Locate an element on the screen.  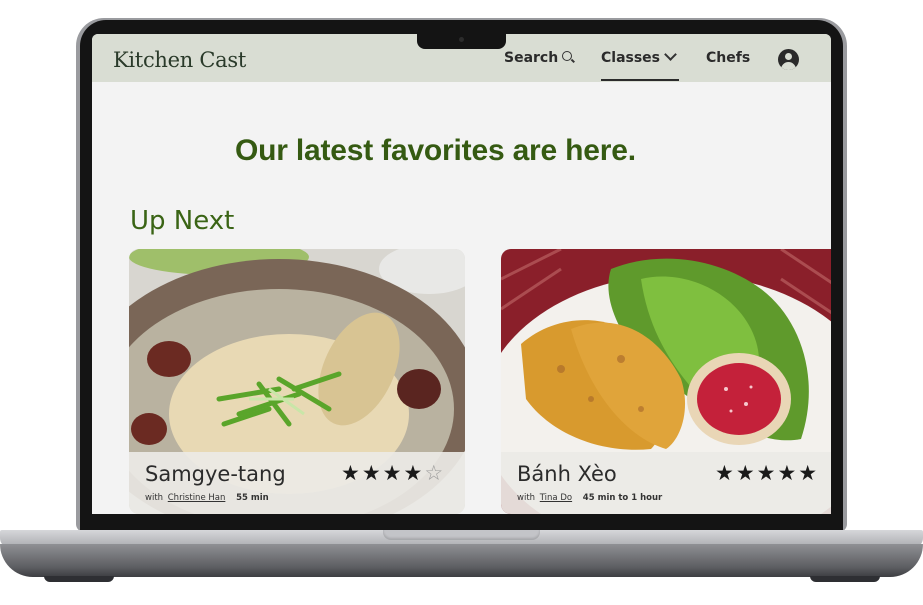
laptop-base-lip is located at coordinates (461, 560).